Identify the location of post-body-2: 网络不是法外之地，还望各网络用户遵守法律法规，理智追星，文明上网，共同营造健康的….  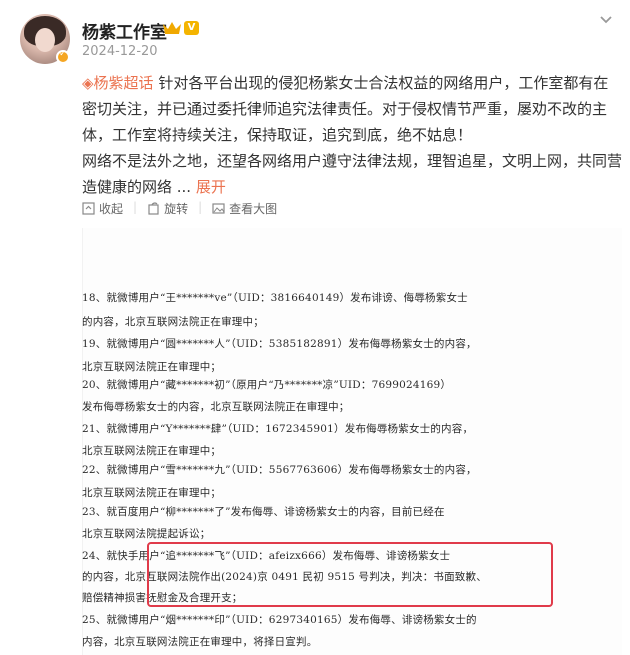
(352, 174).